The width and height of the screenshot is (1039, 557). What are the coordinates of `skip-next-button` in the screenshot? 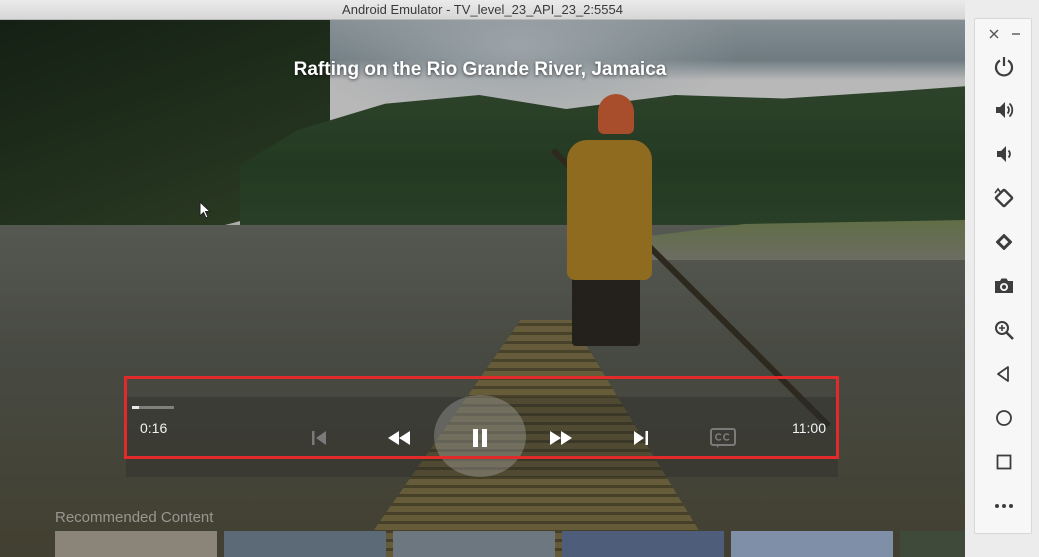 It's located at (641, 438).